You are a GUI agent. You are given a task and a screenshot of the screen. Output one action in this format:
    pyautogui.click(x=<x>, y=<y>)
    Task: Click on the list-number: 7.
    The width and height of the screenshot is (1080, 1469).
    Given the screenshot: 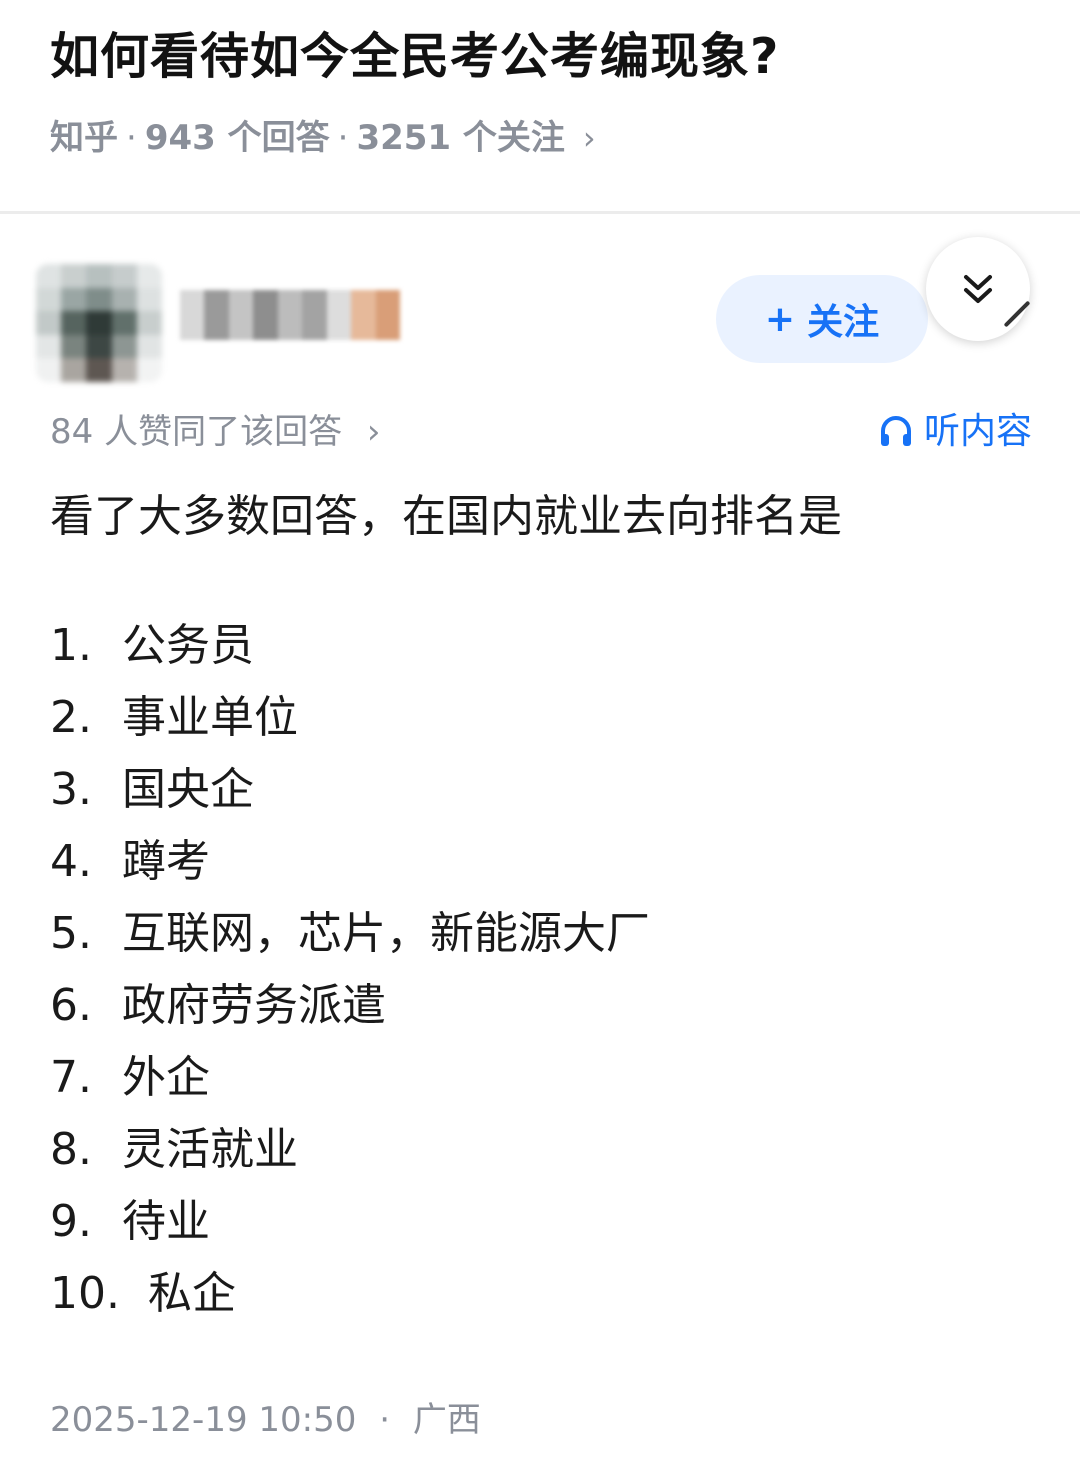 What is the action you would take?
    pyautogui.click(x=71, y=1077)
    